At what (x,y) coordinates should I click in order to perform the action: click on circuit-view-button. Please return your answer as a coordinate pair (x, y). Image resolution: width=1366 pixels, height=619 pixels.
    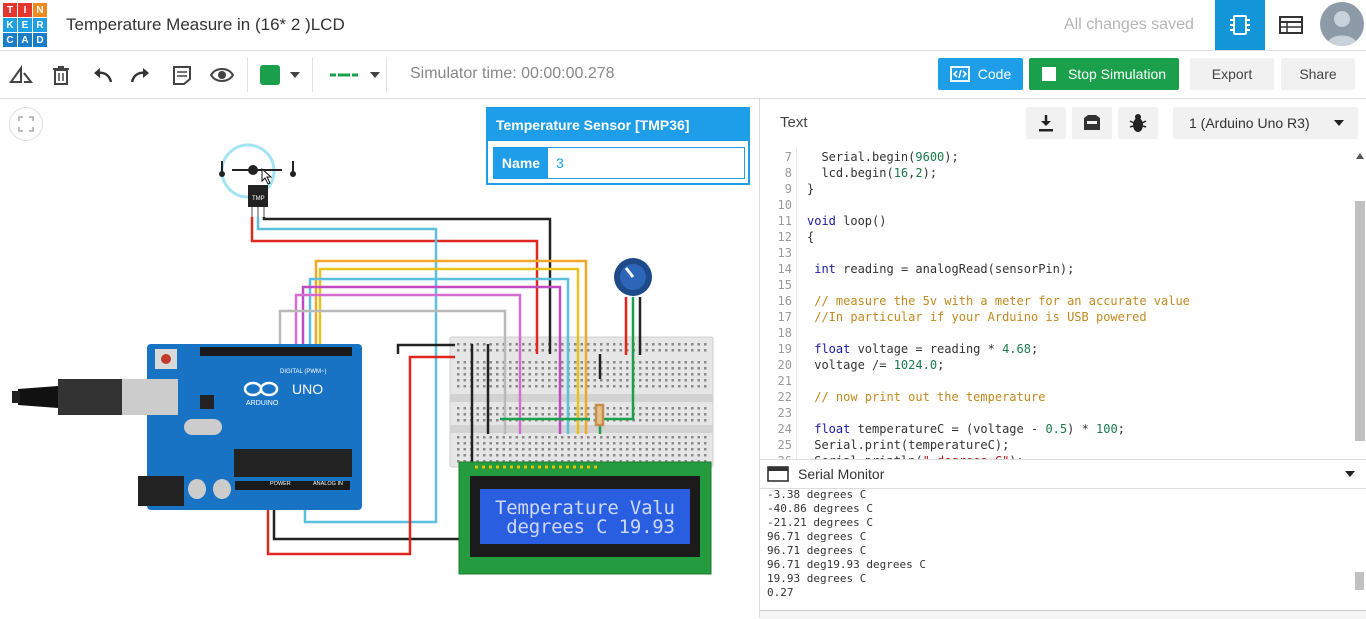
    Looking at the image, I should click on (1240, 25).